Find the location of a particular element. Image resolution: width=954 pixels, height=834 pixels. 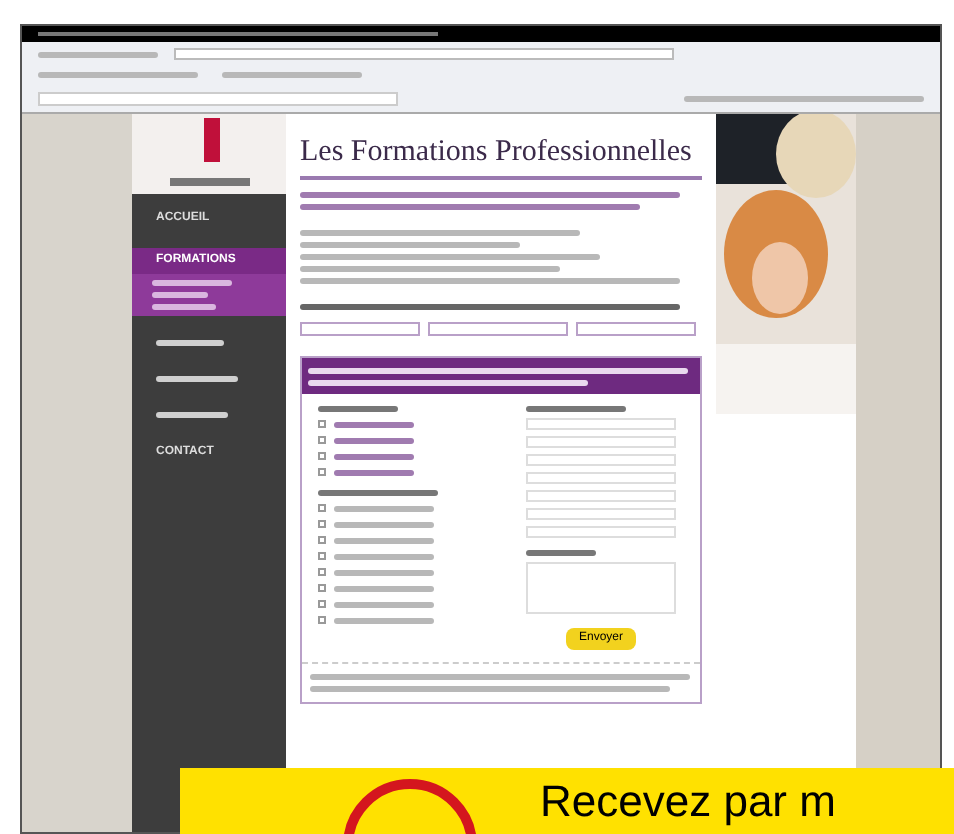

page-title: Les Formations Professionnelles is located at coordinates (501, 157).